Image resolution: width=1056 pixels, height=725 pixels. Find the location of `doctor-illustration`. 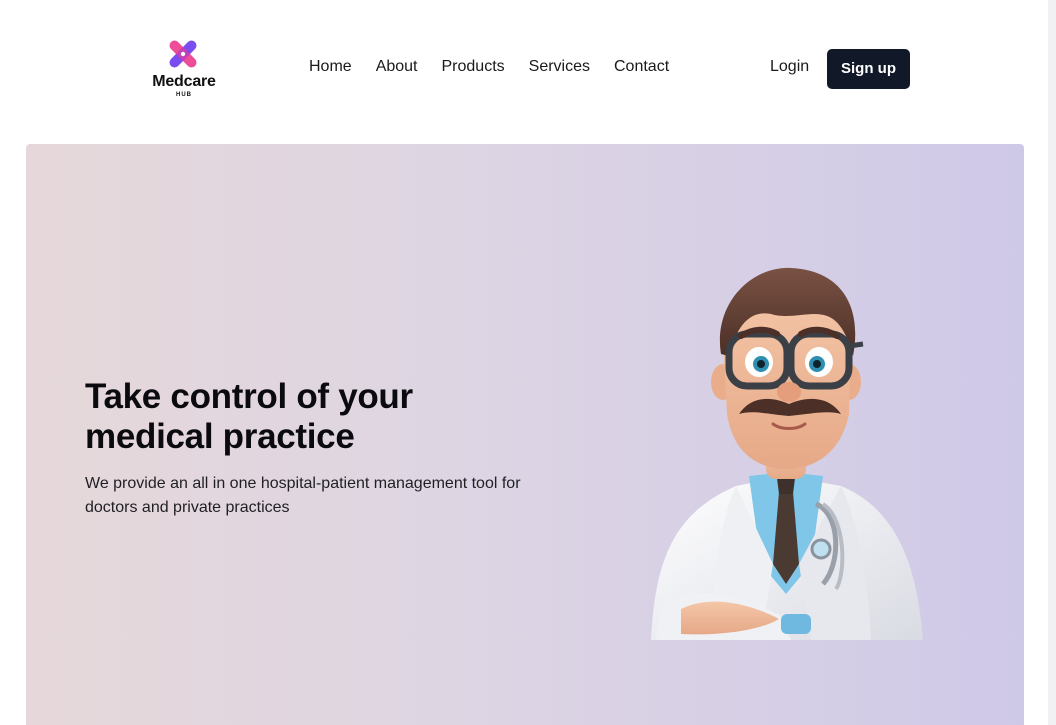

doctor-illustration is located at coordinates (787, 453).